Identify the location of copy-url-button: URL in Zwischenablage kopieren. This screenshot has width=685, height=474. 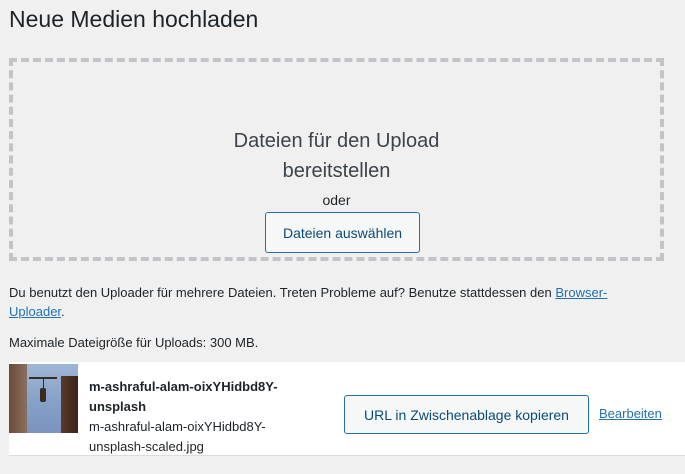
(466, 414).